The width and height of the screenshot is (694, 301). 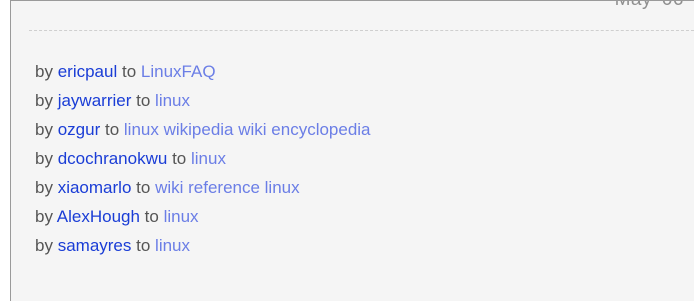 I want to click on list-item: by samayres to linux, so click(x=203, y=245).